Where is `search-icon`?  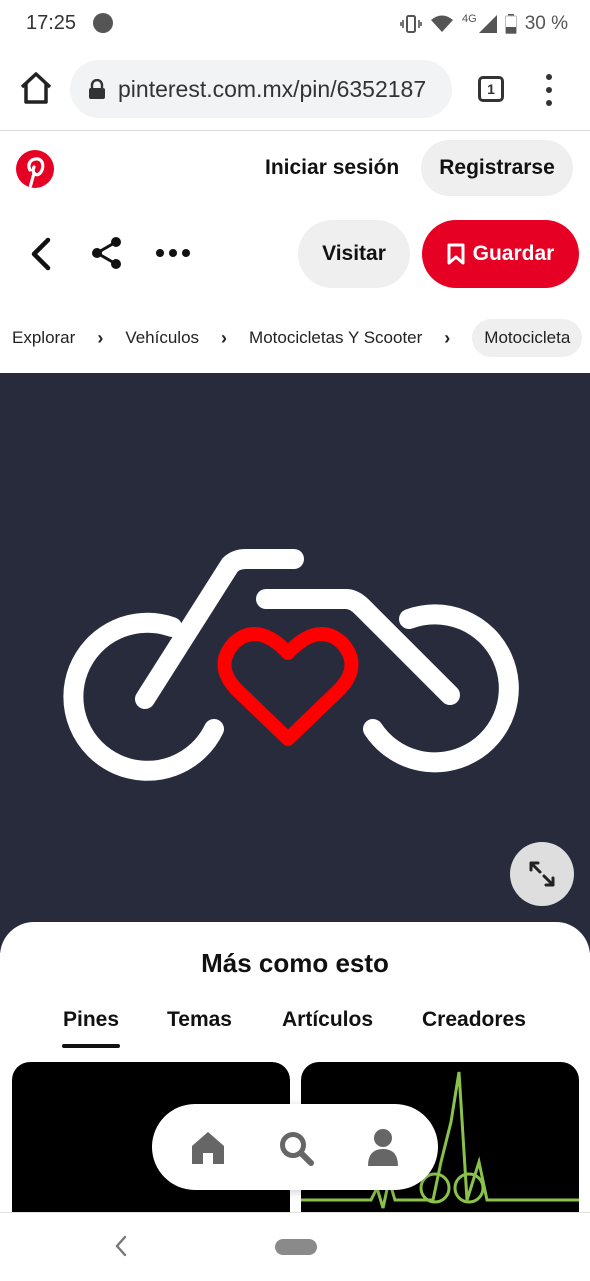 search-icon is located at coordinates (296, 1148).